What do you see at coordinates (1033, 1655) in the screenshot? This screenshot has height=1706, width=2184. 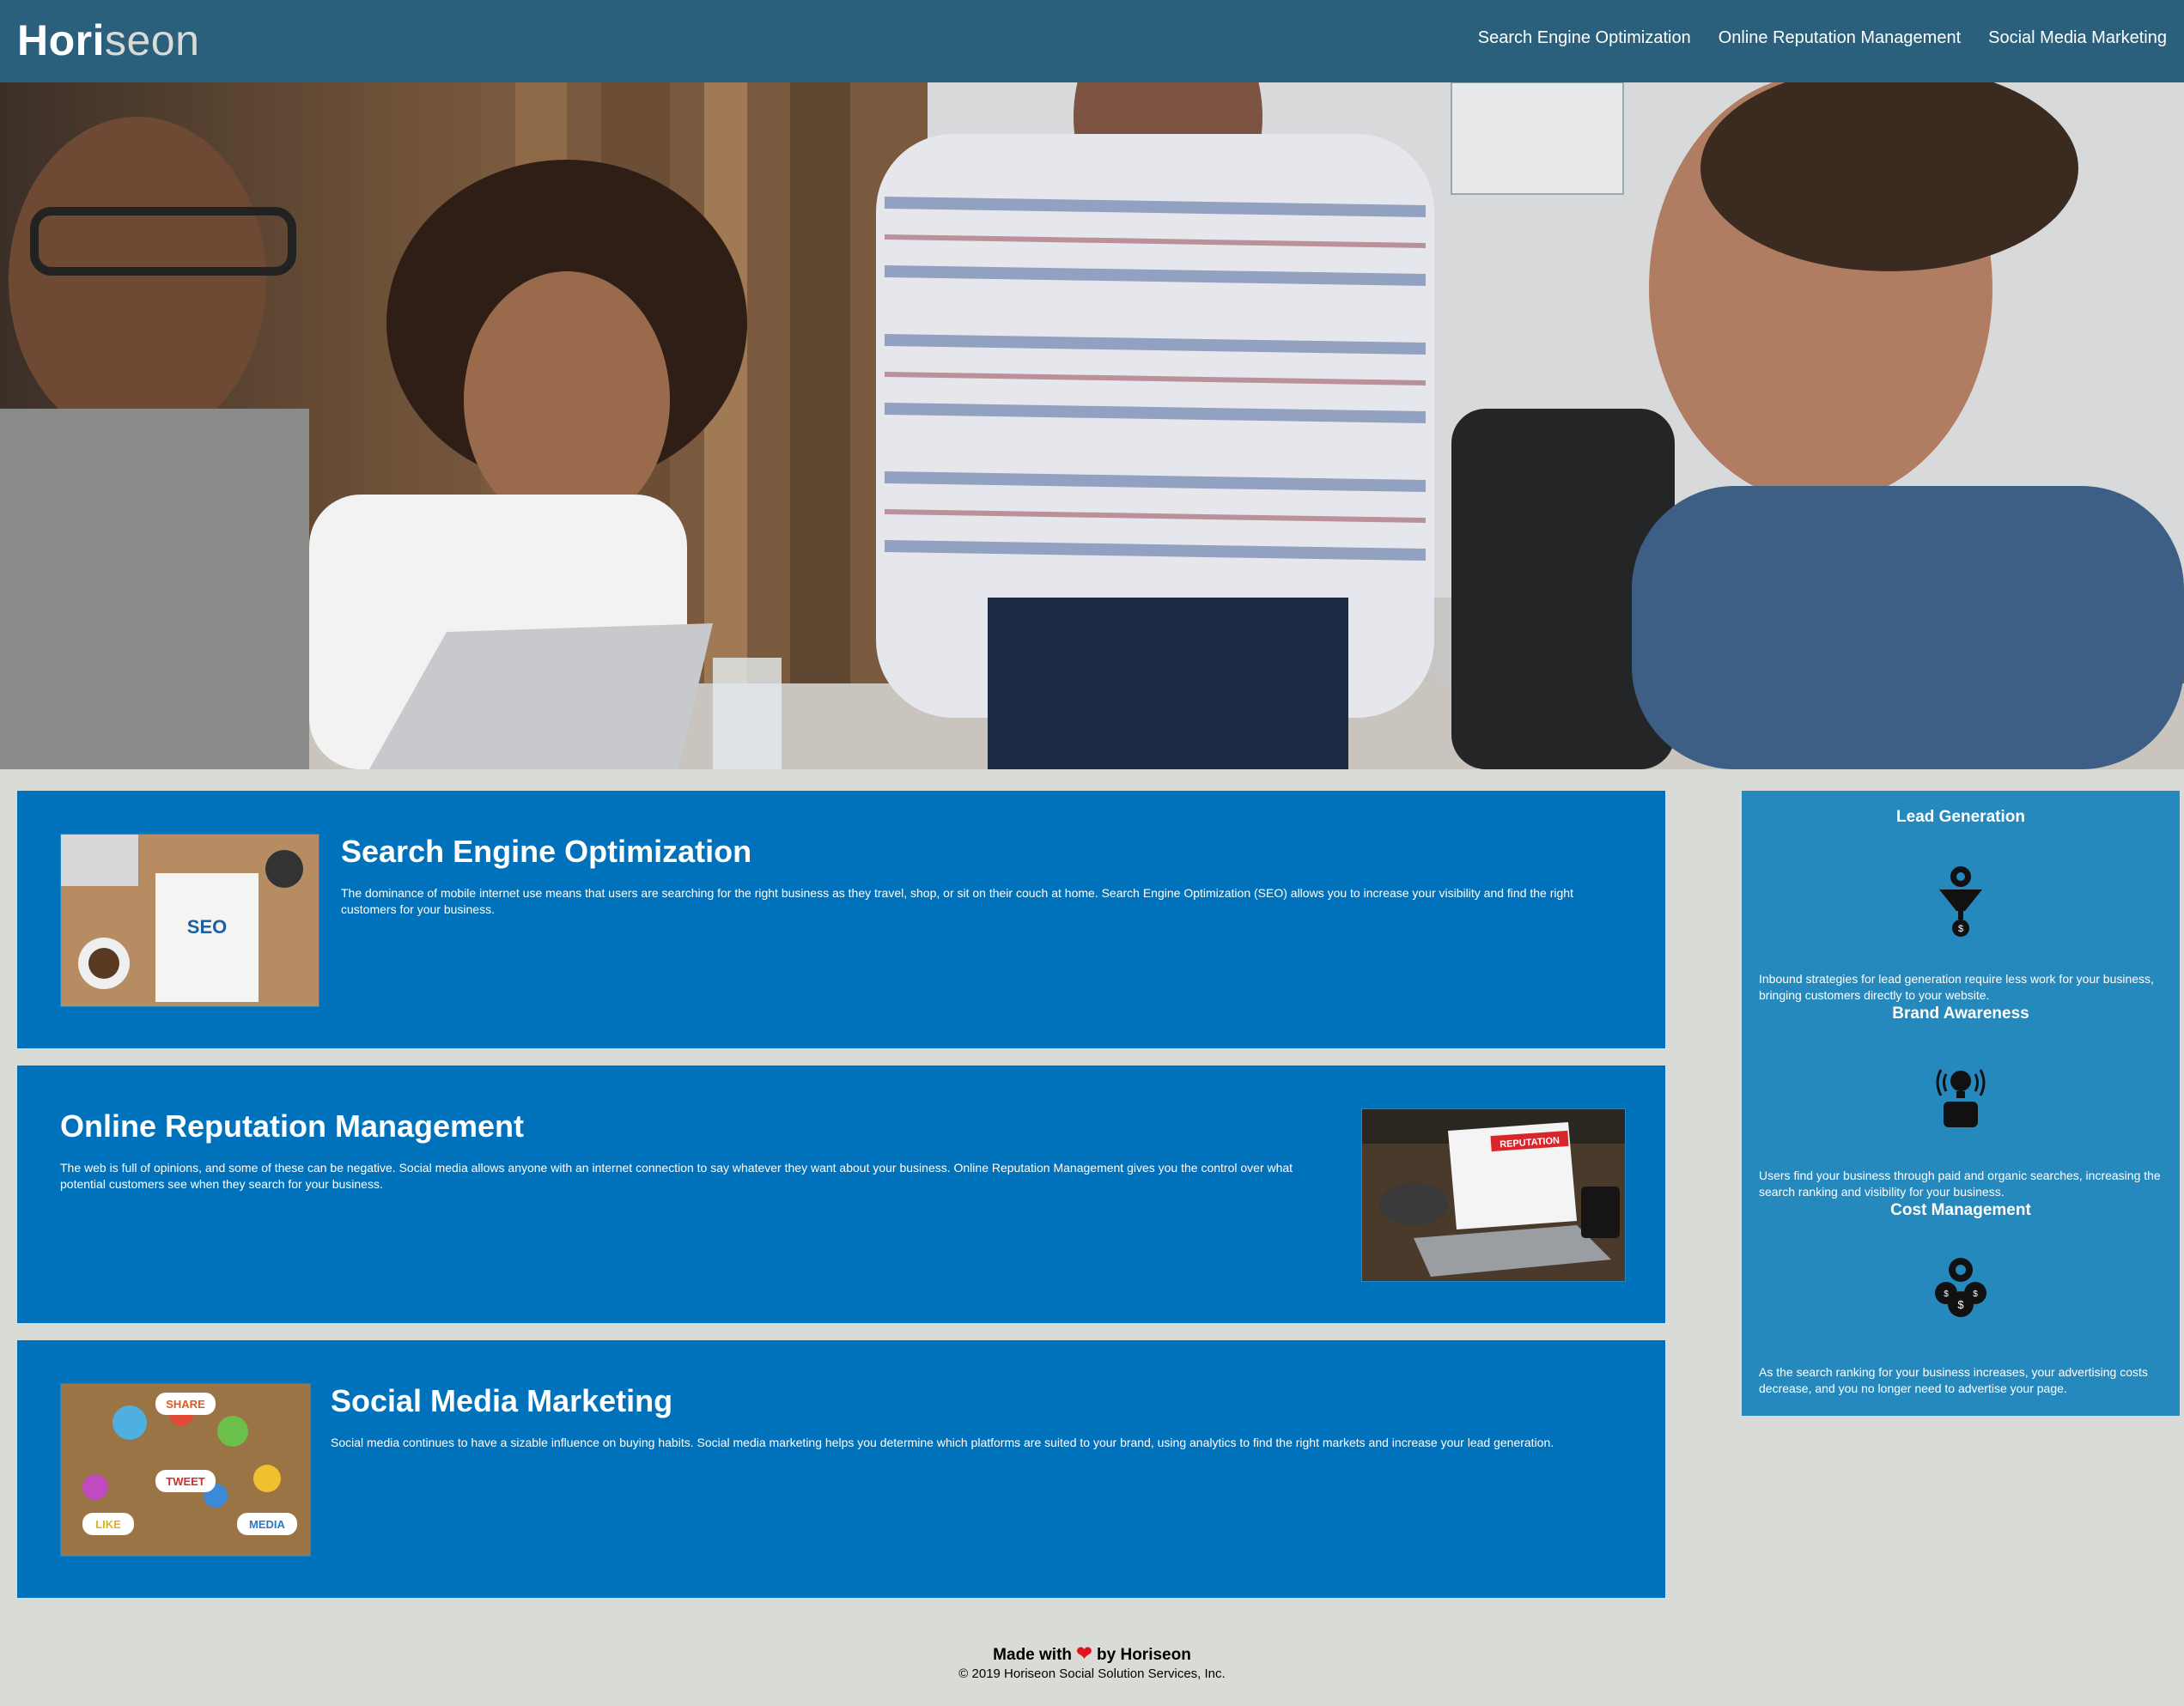 I see `made-prefix: Made with` at bounding box center [1033, 1655].